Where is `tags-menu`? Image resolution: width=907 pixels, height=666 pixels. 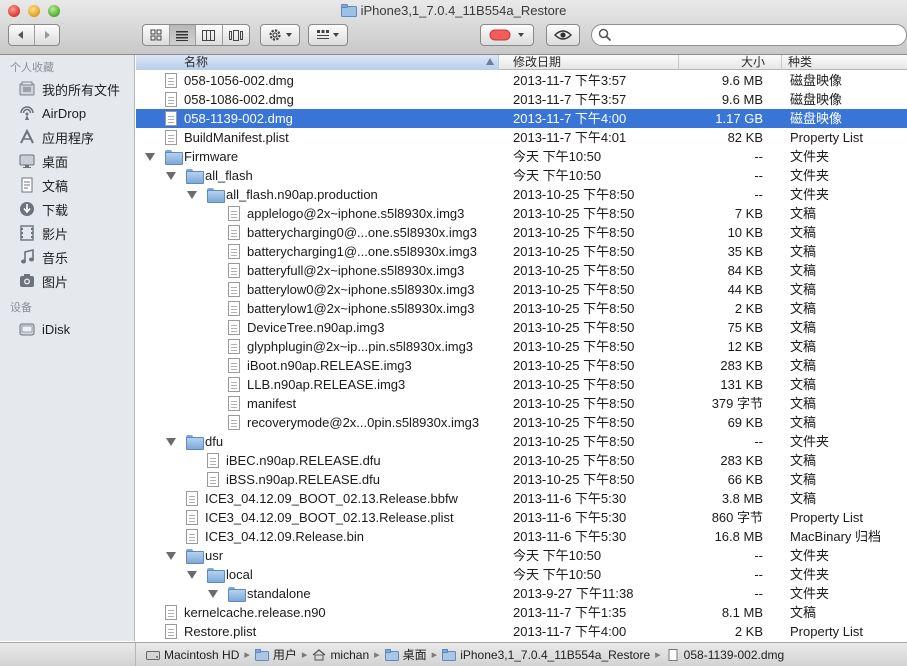
tags-menu is located at coordinates (507, 35).